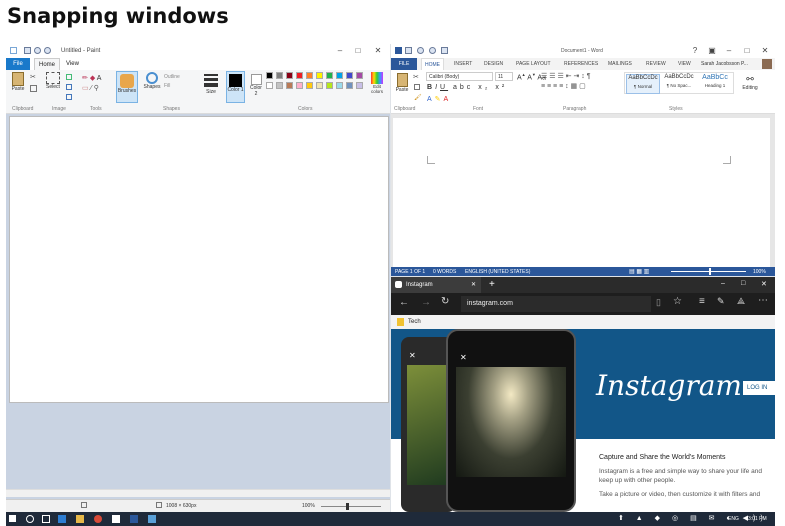 This screenshot has height=526, width=785. I want to click on resize-icon, so click(69, 87).